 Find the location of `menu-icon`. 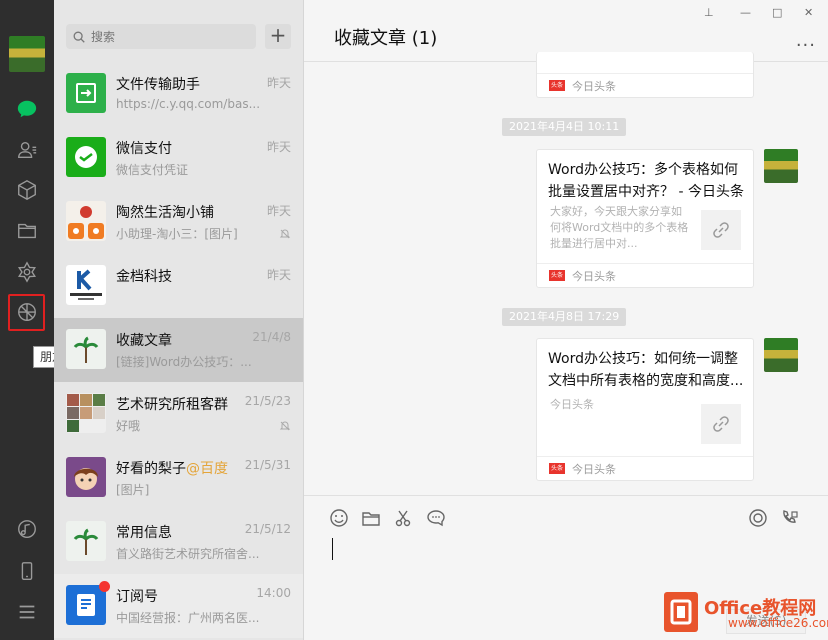

menu-icon is located at coordinates (27, 612).